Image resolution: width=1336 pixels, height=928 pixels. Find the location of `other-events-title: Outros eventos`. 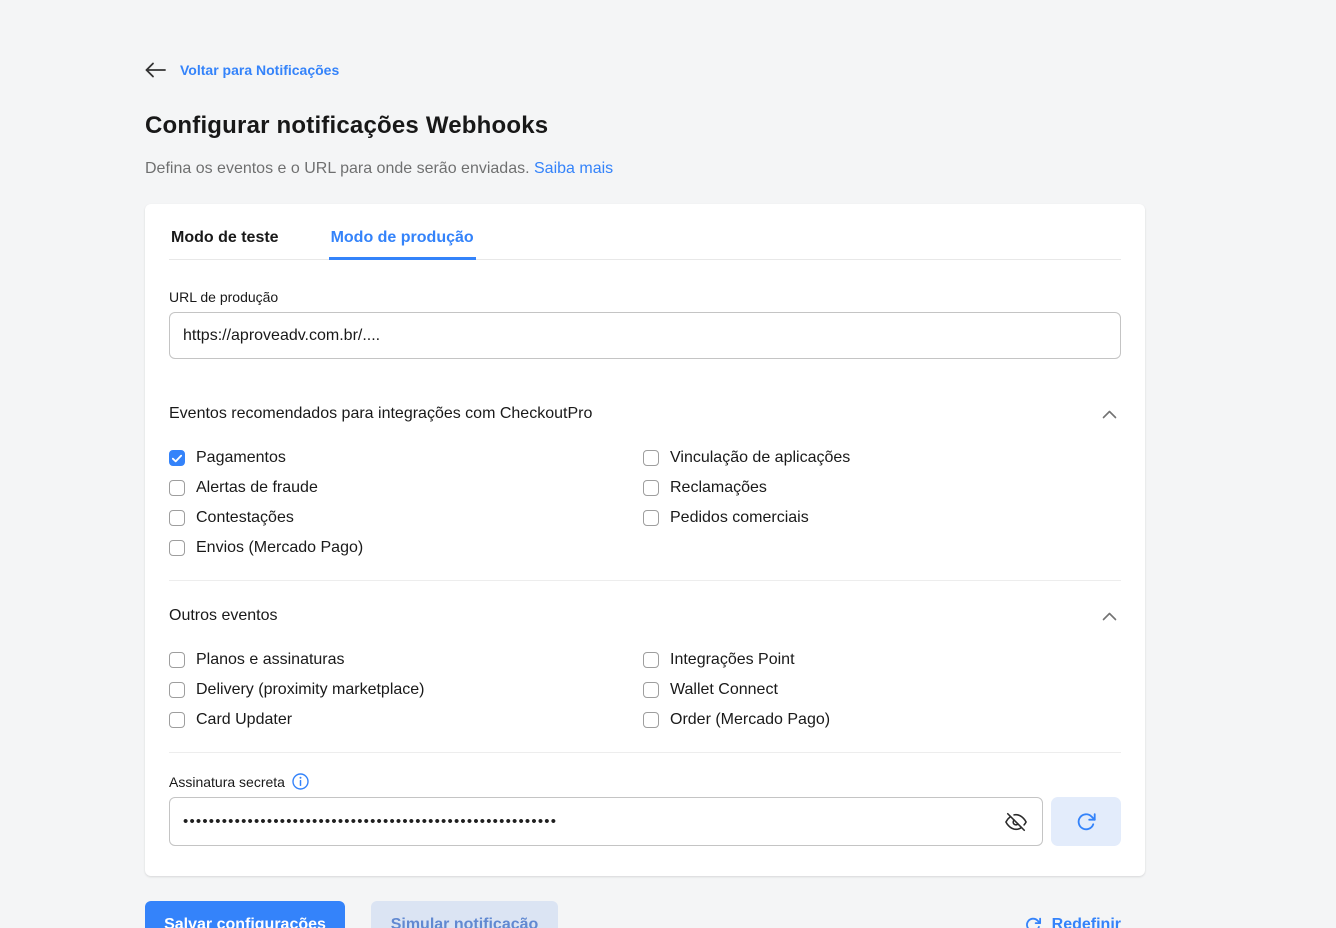

other-events-title: Outros eventos is located at coordinates (223, 615).